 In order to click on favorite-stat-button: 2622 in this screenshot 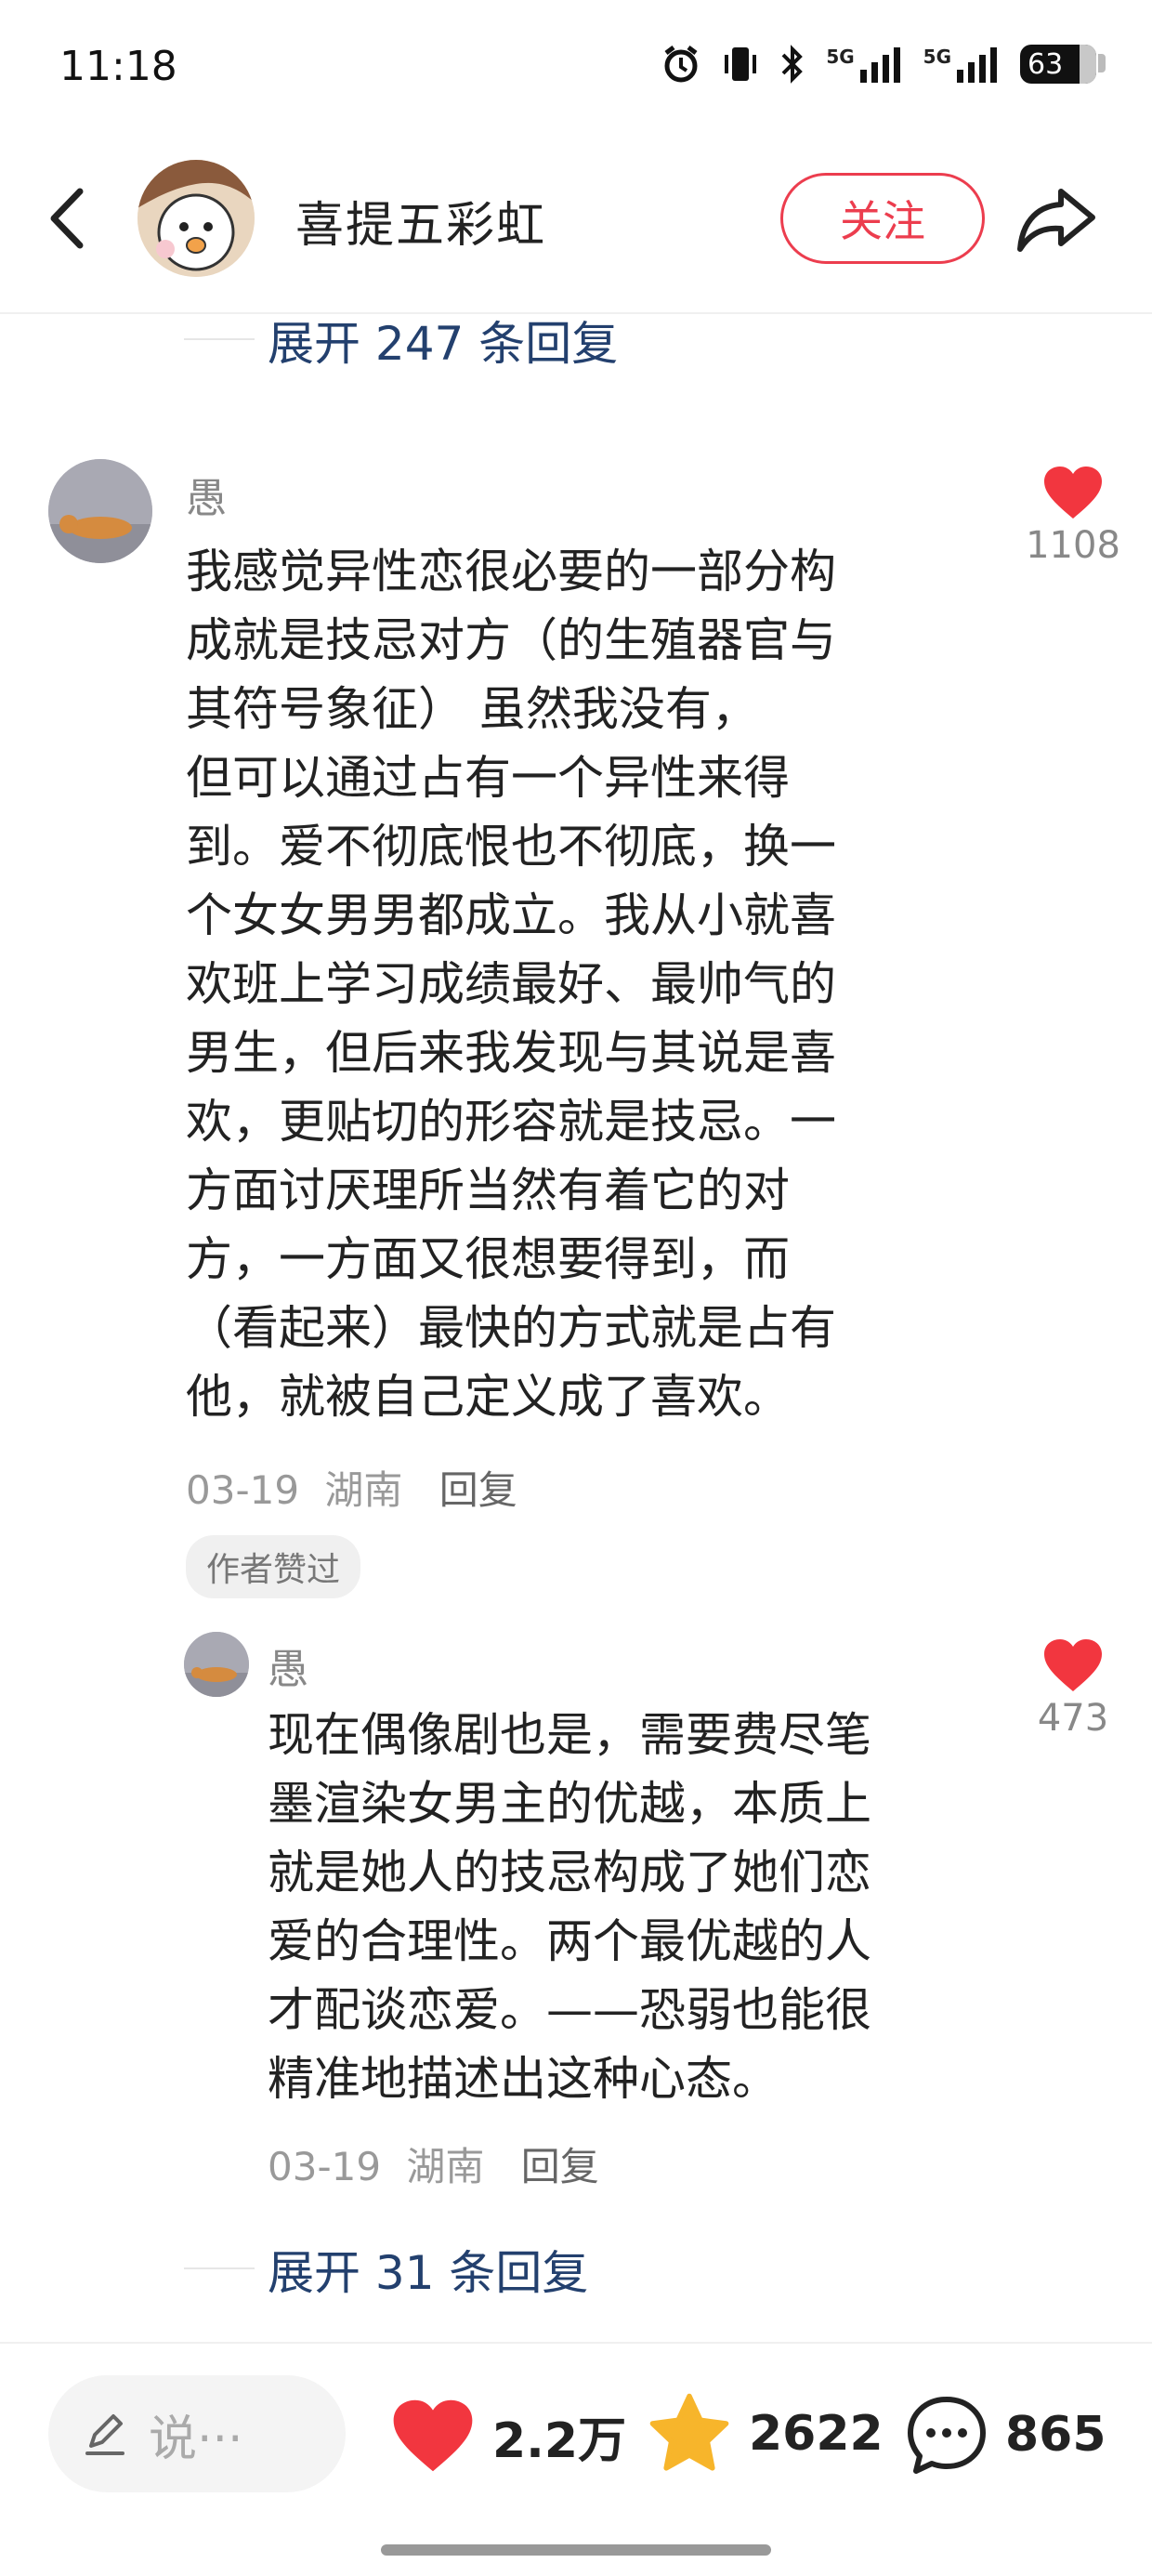, I will do `click(765, 2434)`.